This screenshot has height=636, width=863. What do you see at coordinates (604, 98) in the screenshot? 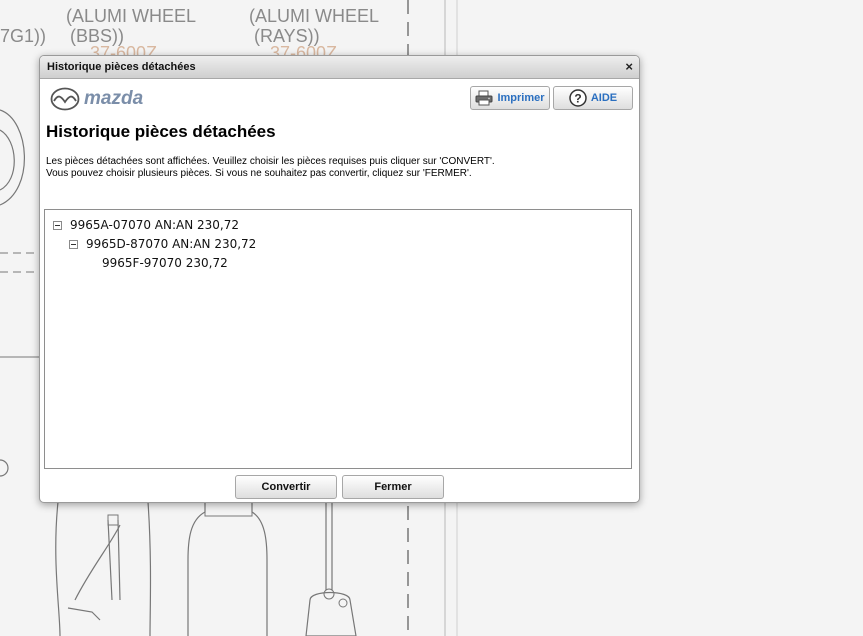
I see `help-button-label: AIDE` at bounding box center [604, 98].